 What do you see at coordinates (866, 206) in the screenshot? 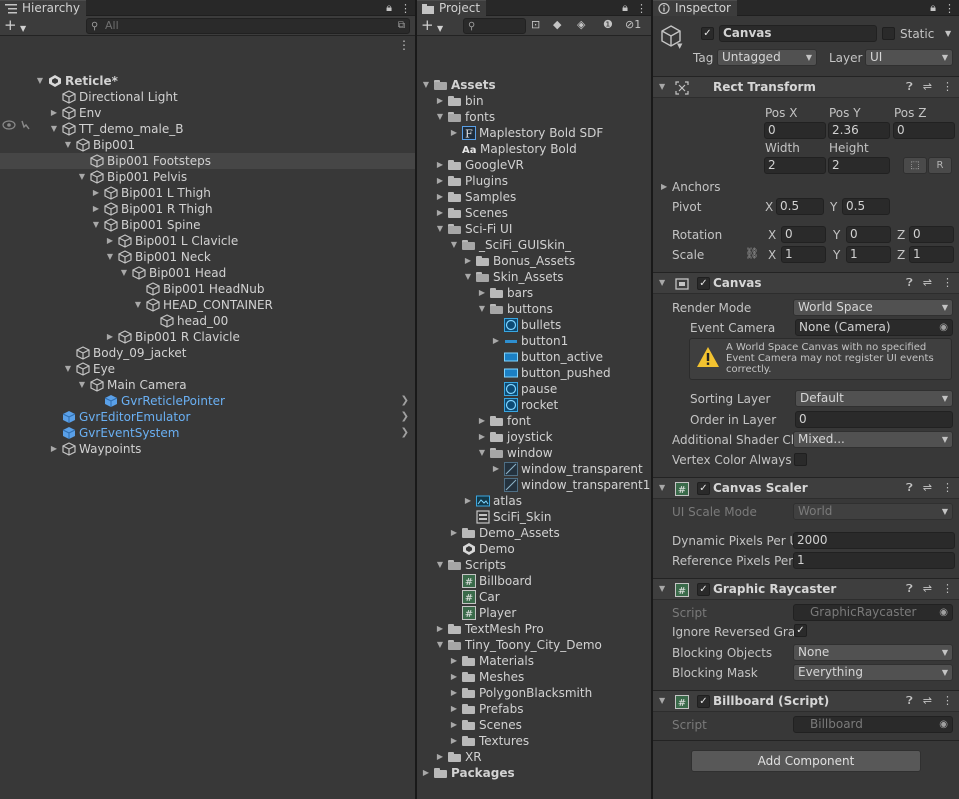
I see `pivot-y-field: 0.5` at bounding box center [866, 206].